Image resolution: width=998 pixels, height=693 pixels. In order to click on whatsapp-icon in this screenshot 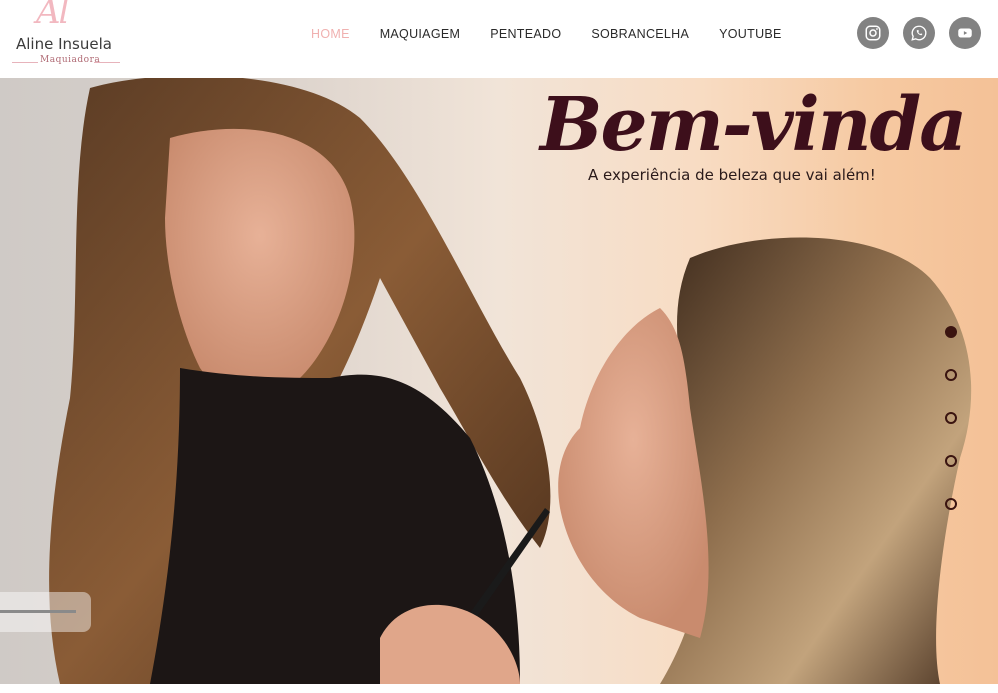, I will do `click(919, 33)`.